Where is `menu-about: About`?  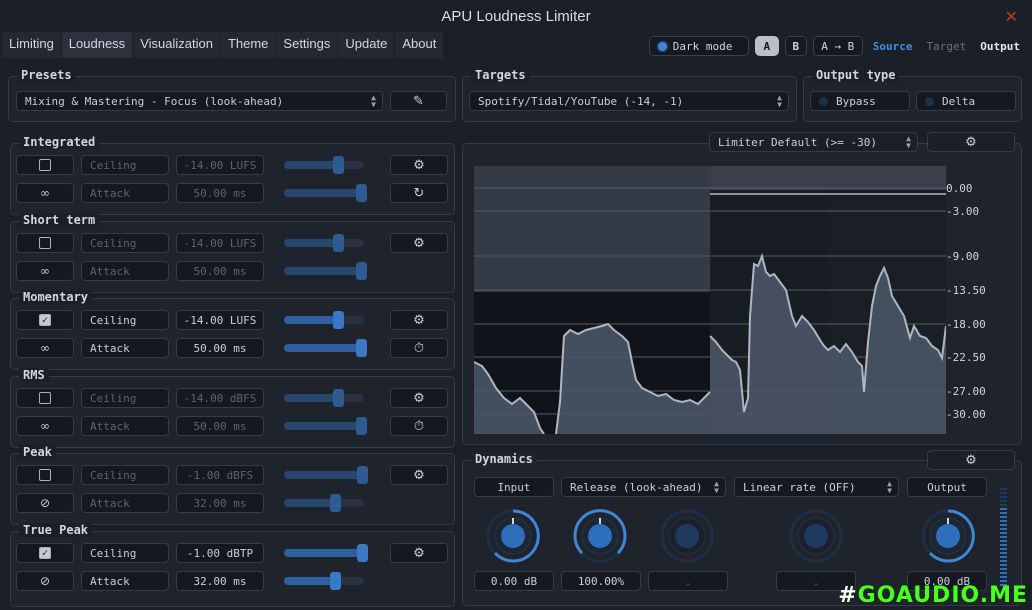
menu-about: About is located at coordinates (419, 45).